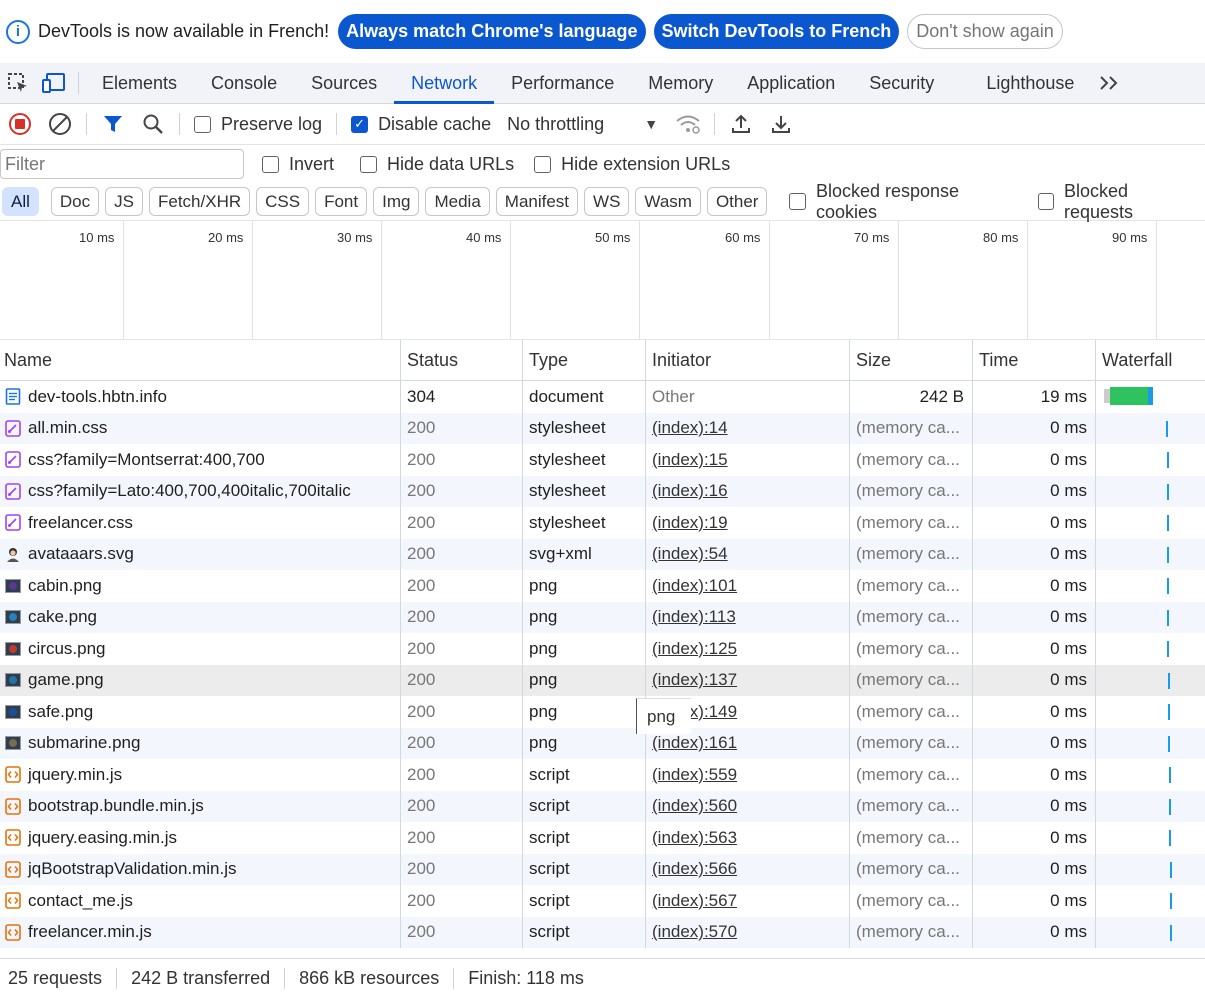 The image size is (1205, 997). What do you see at coordinates (797, 201) in the screenshot?
I see `blocked-response-cookies-box` at bounding box center [797, 201].